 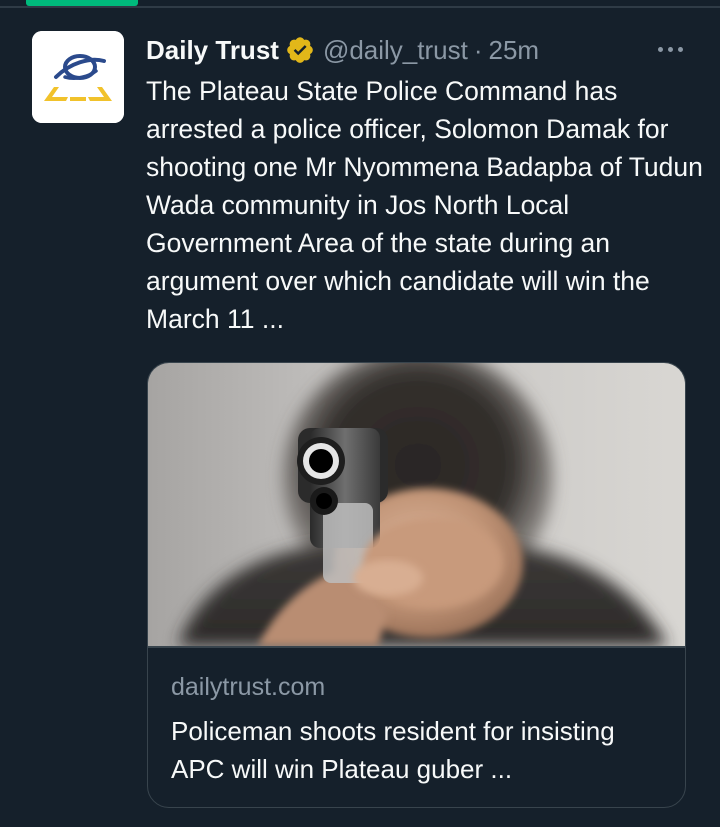 I want to click on more-icon, so click(x=670, y=49).